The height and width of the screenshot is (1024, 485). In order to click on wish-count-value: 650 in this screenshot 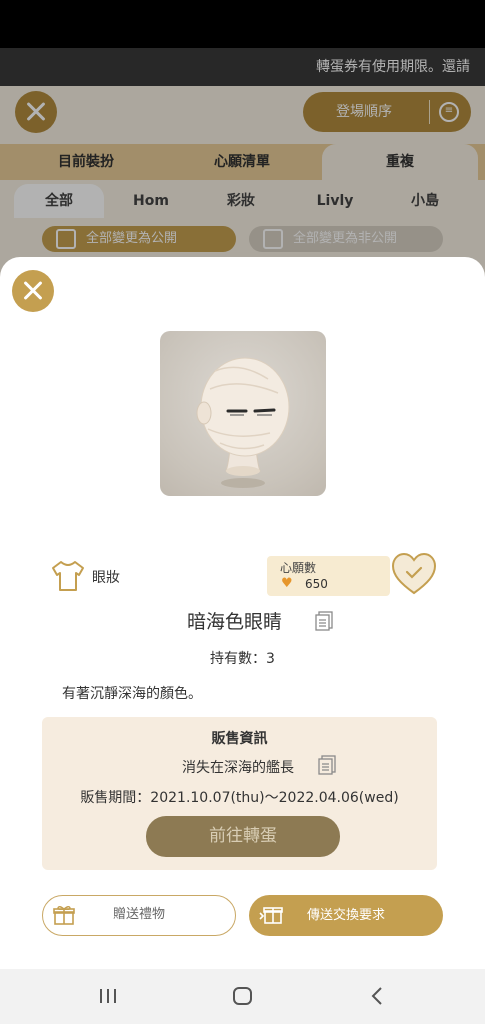, I will do `click(316, 584)`.